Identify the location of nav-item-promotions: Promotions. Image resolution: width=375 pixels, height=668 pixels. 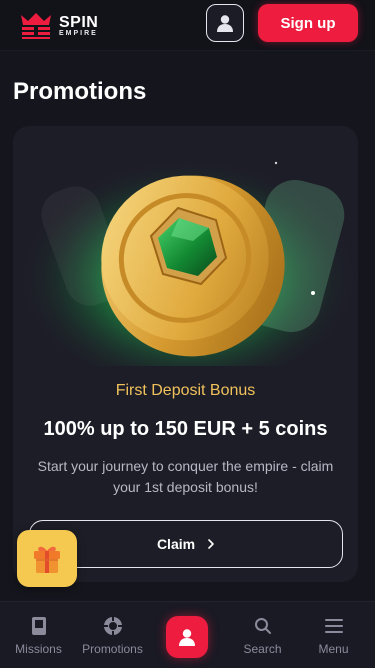
(112, 635).